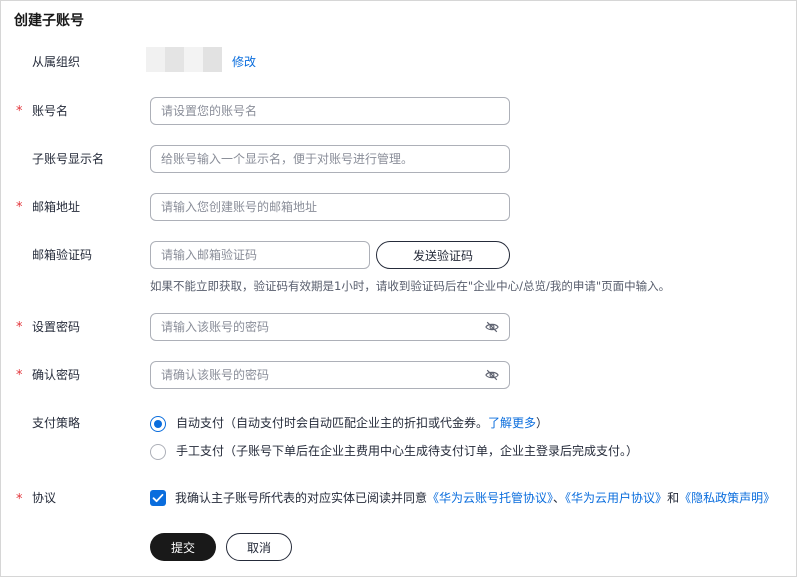 This screenshot has height=577, width=797. What do you see at coordinates (200, 423) in the screenshot?
I see `auto-payment-title: 自动支付` at bounding box center [200, 423].